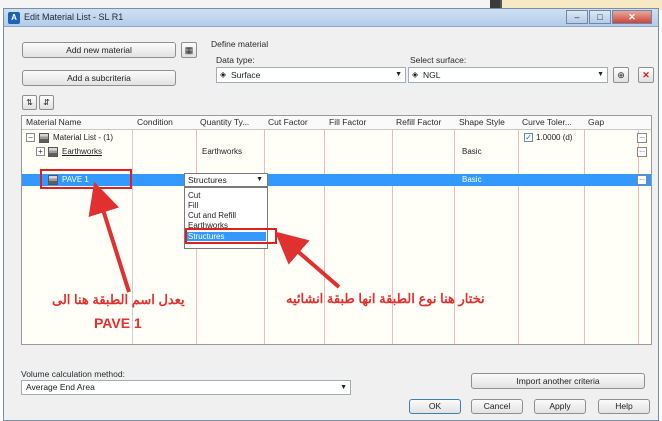  I want to click on column-header-material-name: Material Name, so click(53, 122).